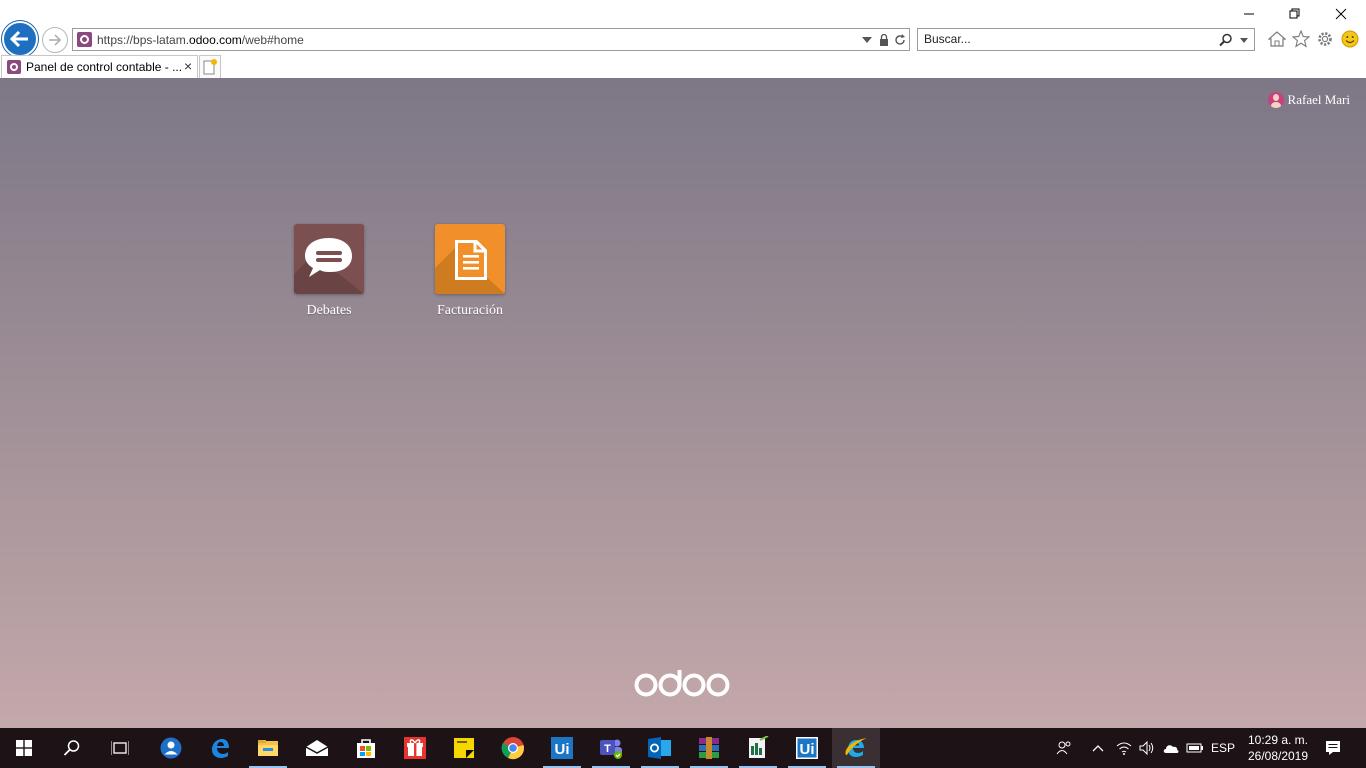  I want to click on search-box, so click(1086, 39).